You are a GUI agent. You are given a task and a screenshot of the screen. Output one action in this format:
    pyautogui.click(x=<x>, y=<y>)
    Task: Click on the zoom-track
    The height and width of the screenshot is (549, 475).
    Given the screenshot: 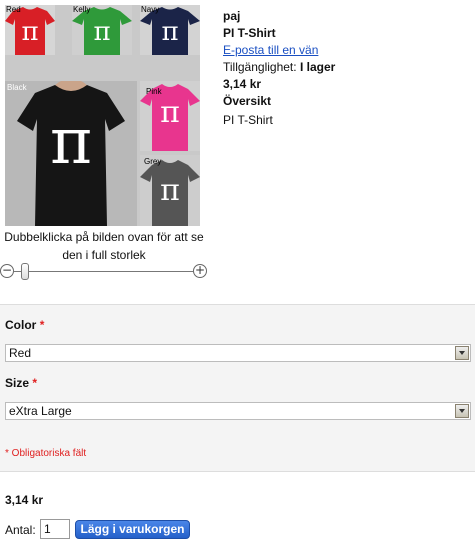 What is the action you would take?
    pyautogui.click(x=103, y=271)
    